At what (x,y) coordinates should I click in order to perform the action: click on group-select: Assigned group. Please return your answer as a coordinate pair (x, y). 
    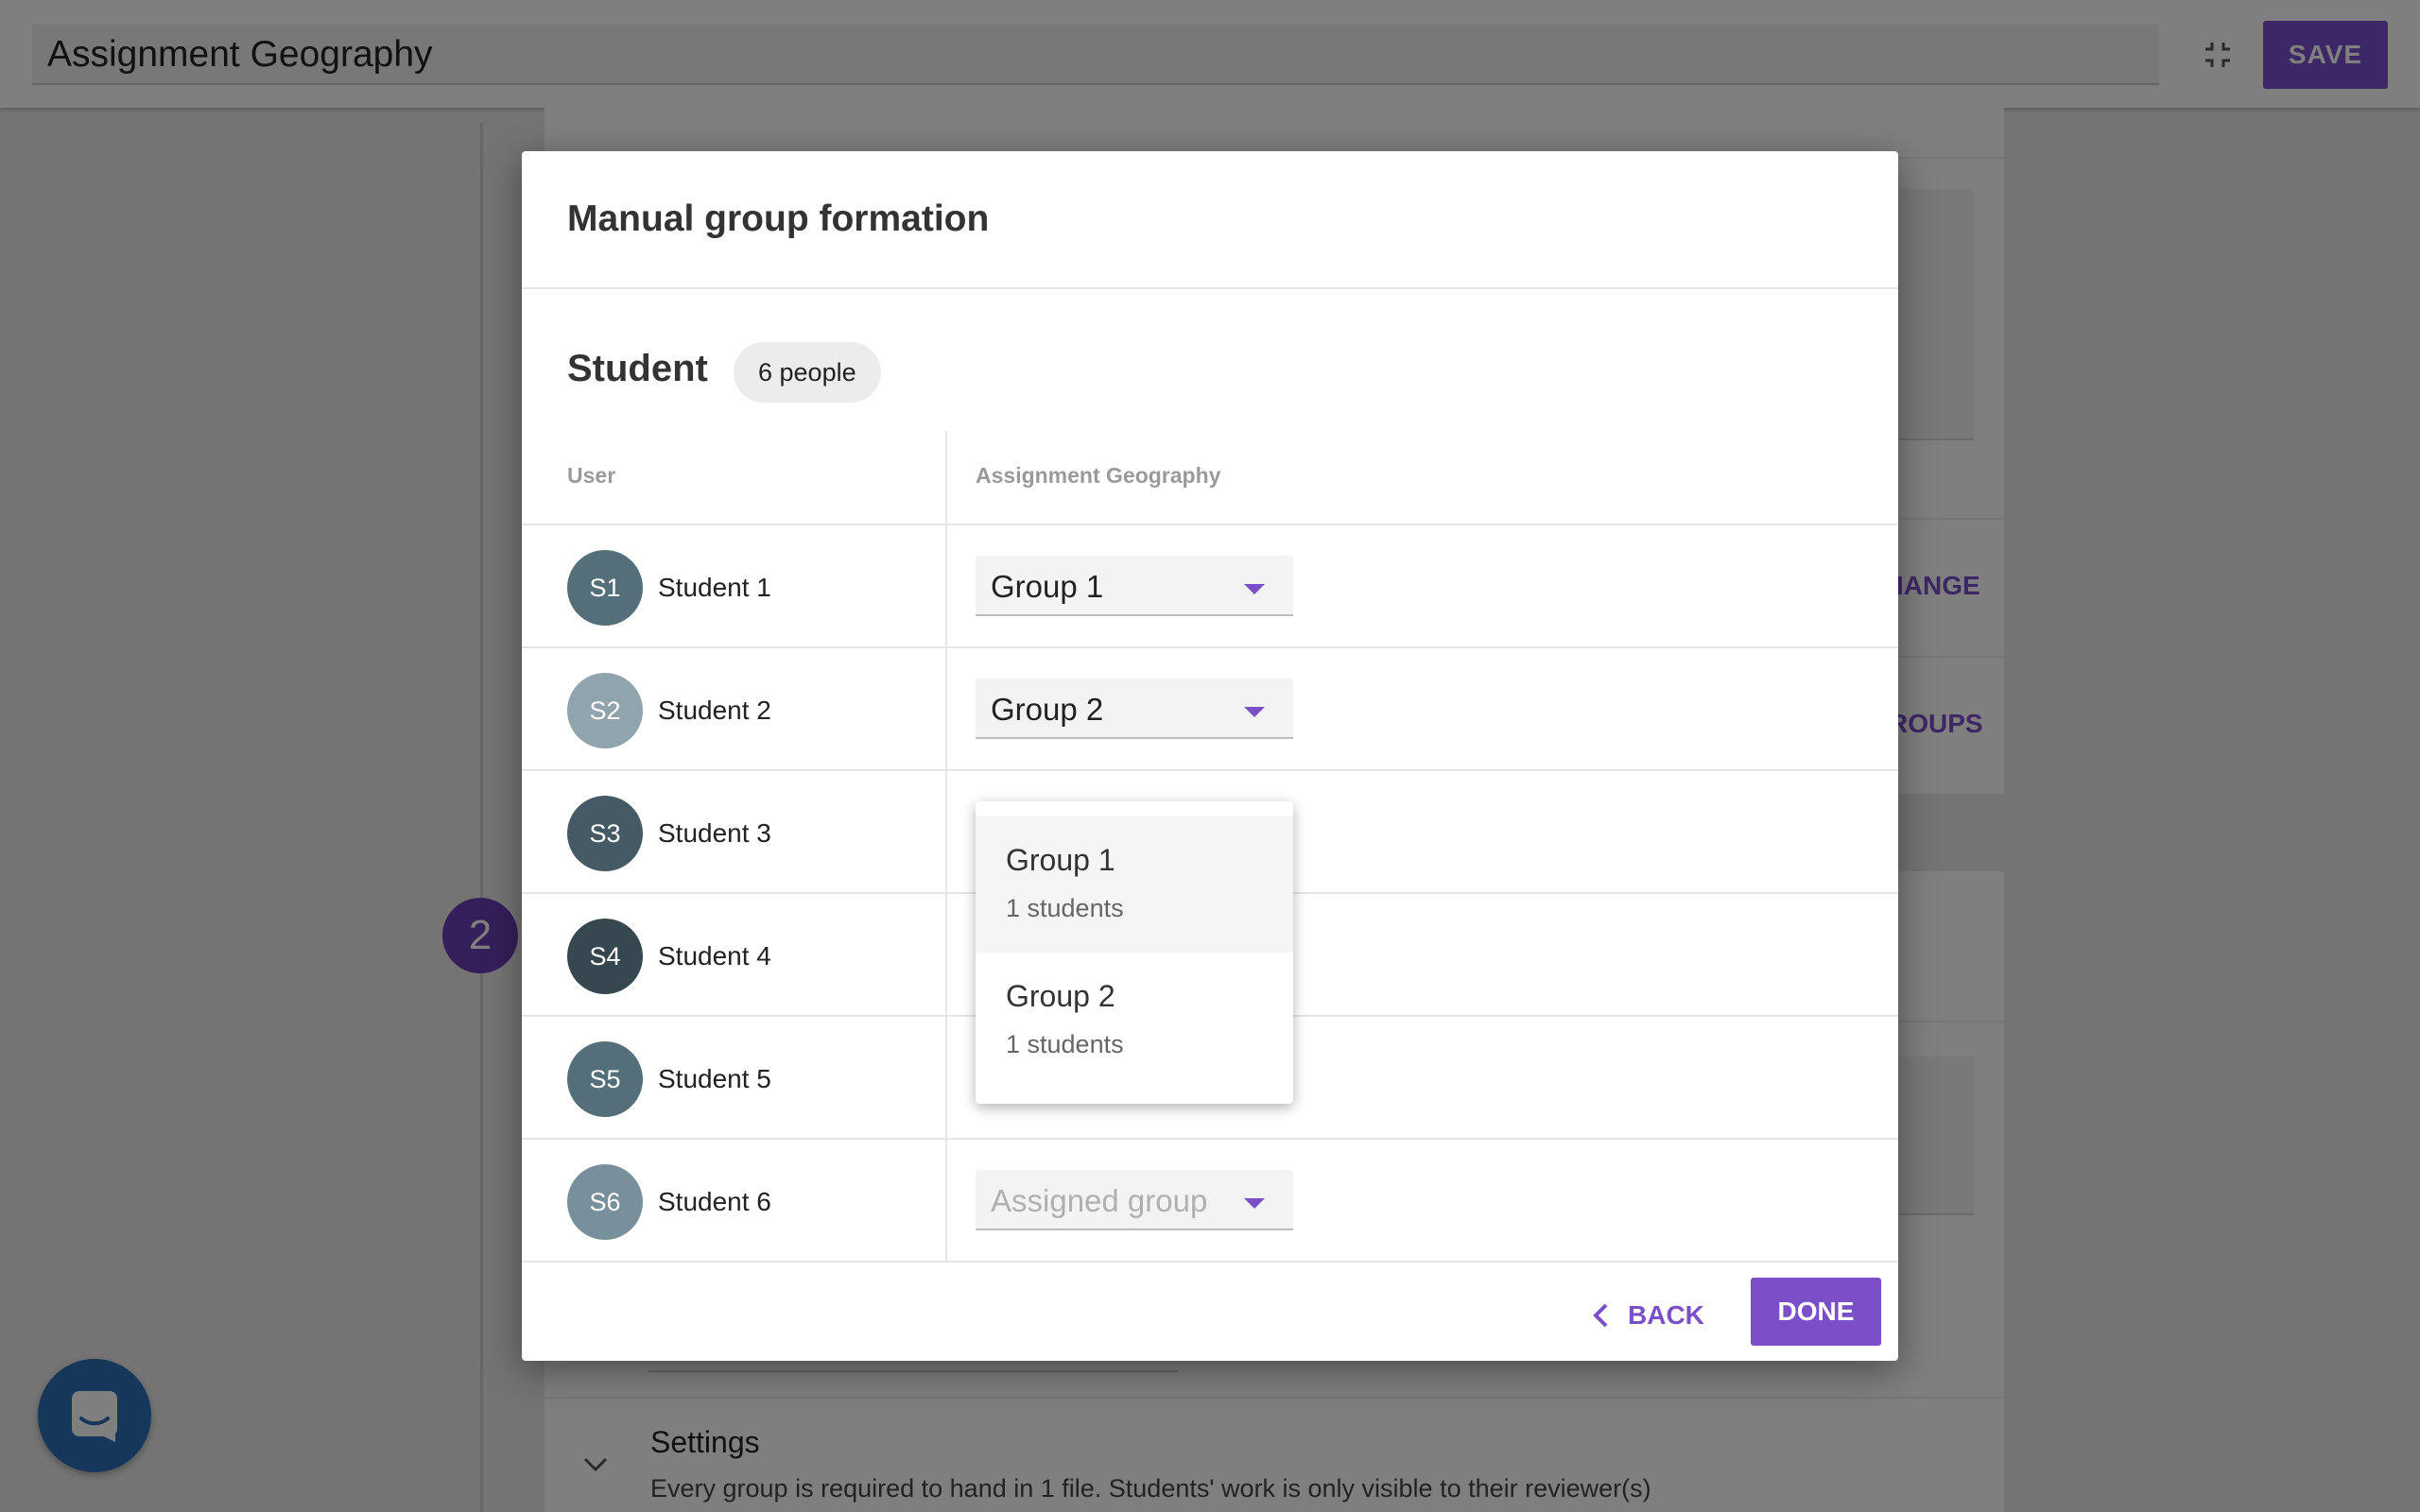
    Looking at the image, I should click on (1134, 1200).